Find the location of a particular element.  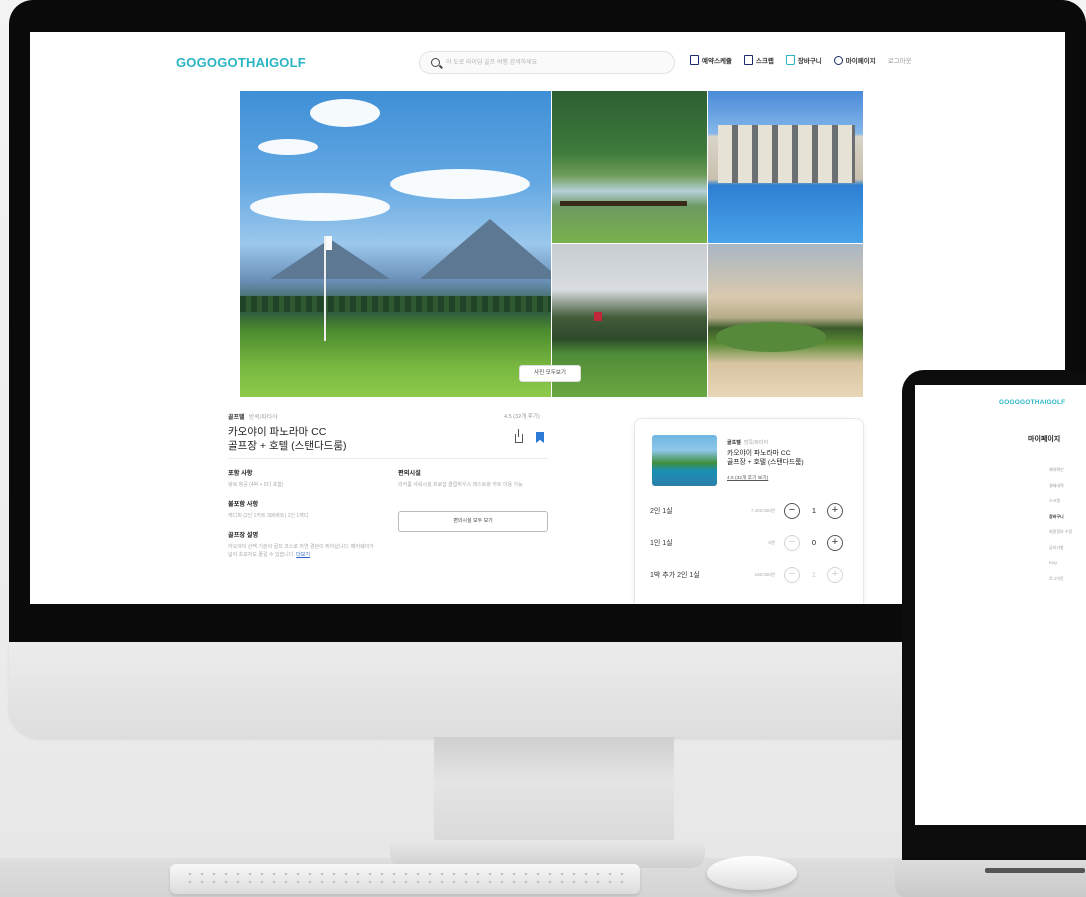

option-price: 150,000원 is located at coordinates (764, 574).